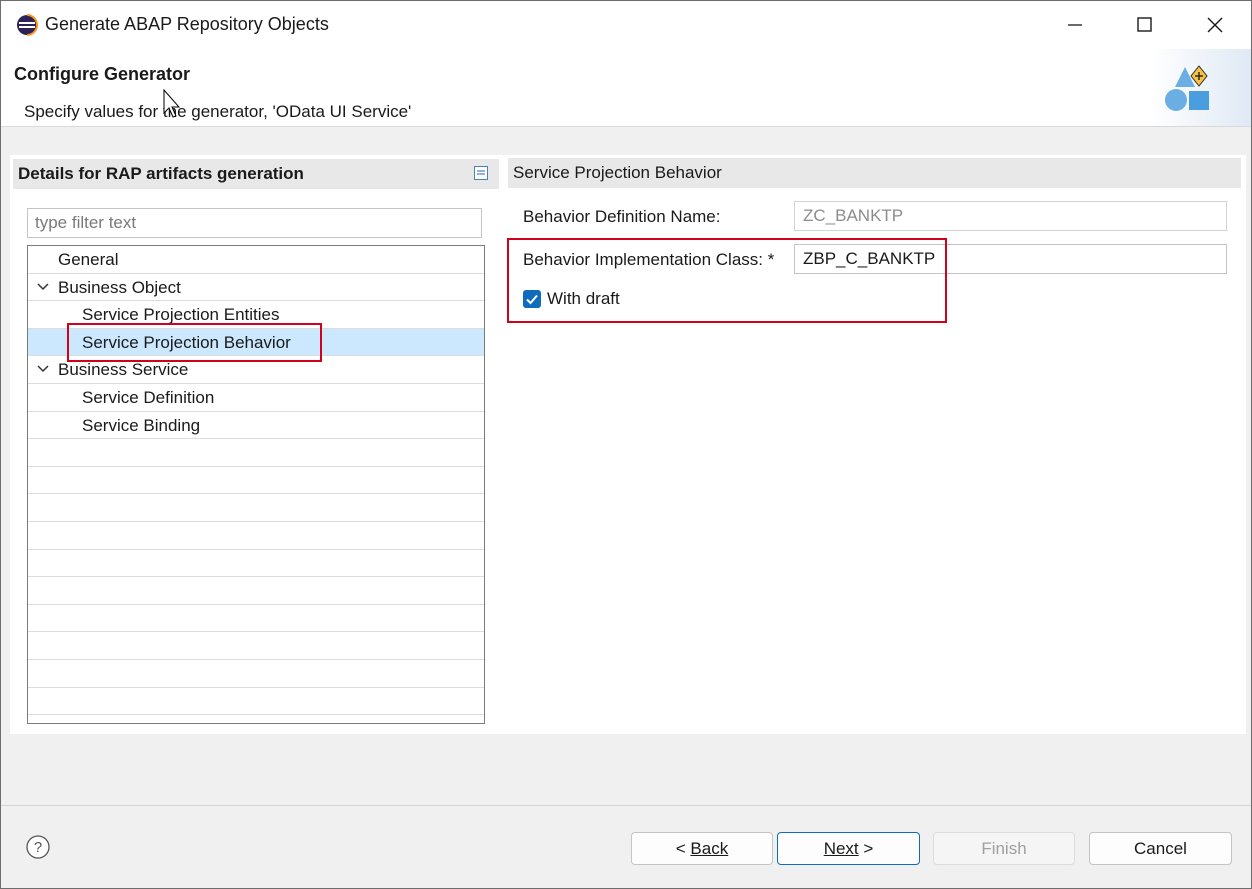 This screenshot has width=1252, height=889. What do you see at coordinates (709, 848) in the screenshot?
I see `back-button-label: Back` at bounding box center [709, 848].